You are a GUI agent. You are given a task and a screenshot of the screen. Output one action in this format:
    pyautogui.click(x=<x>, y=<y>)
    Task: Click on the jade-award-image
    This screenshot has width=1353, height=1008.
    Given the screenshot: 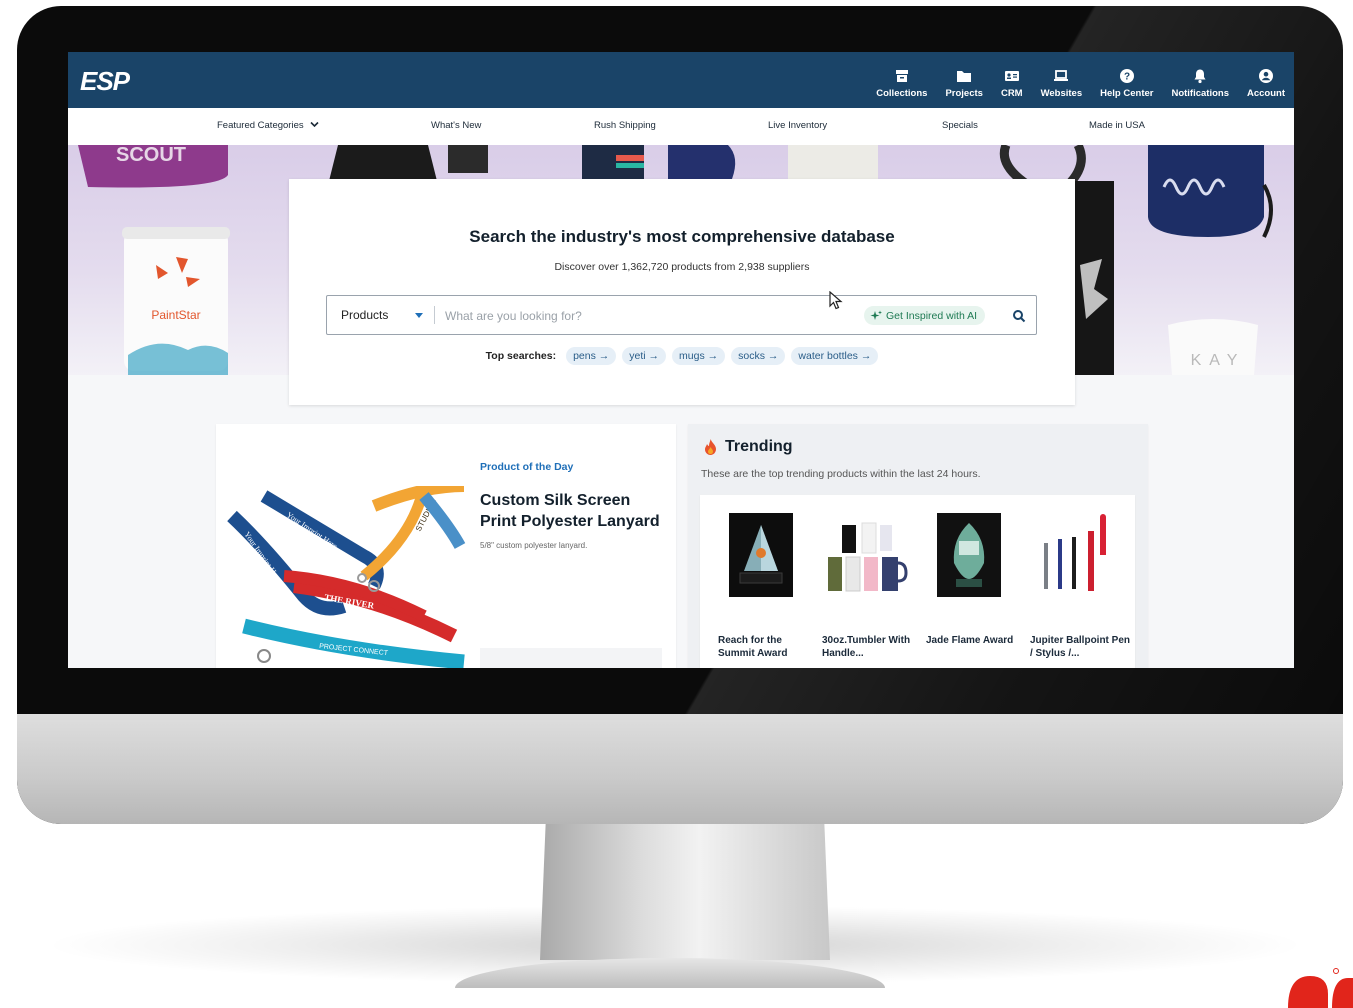 What is the action you would take?
    pyautogui.click(x=976, y=556)
    